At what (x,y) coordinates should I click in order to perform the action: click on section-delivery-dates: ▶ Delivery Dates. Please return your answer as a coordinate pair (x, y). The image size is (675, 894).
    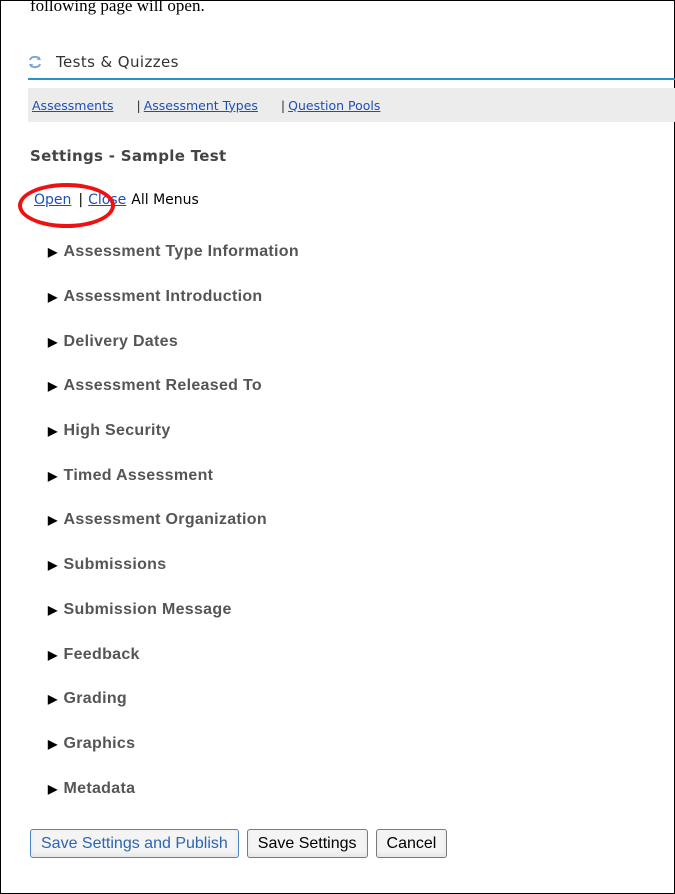
    Looking at the image, I should click on (173, 341).